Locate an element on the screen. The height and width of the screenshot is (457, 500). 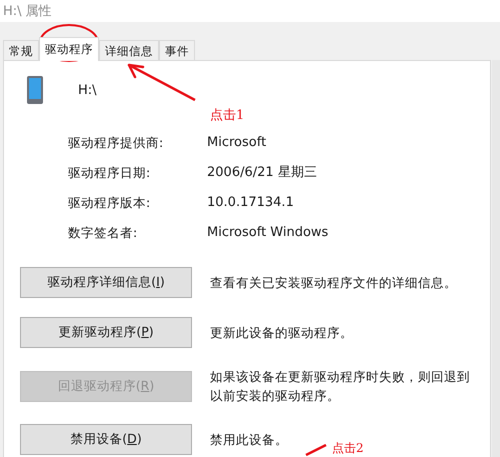
property-value: 2006/6/21 星期三 is located at coordinates (262, 173).